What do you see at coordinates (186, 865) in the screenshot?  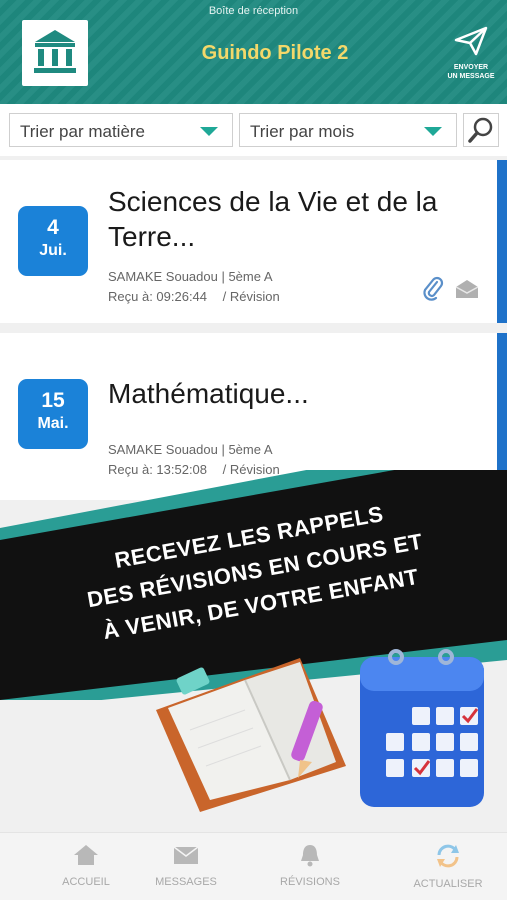 I see `nav-messages: MESSAGES` at bounding box center [186, 865].